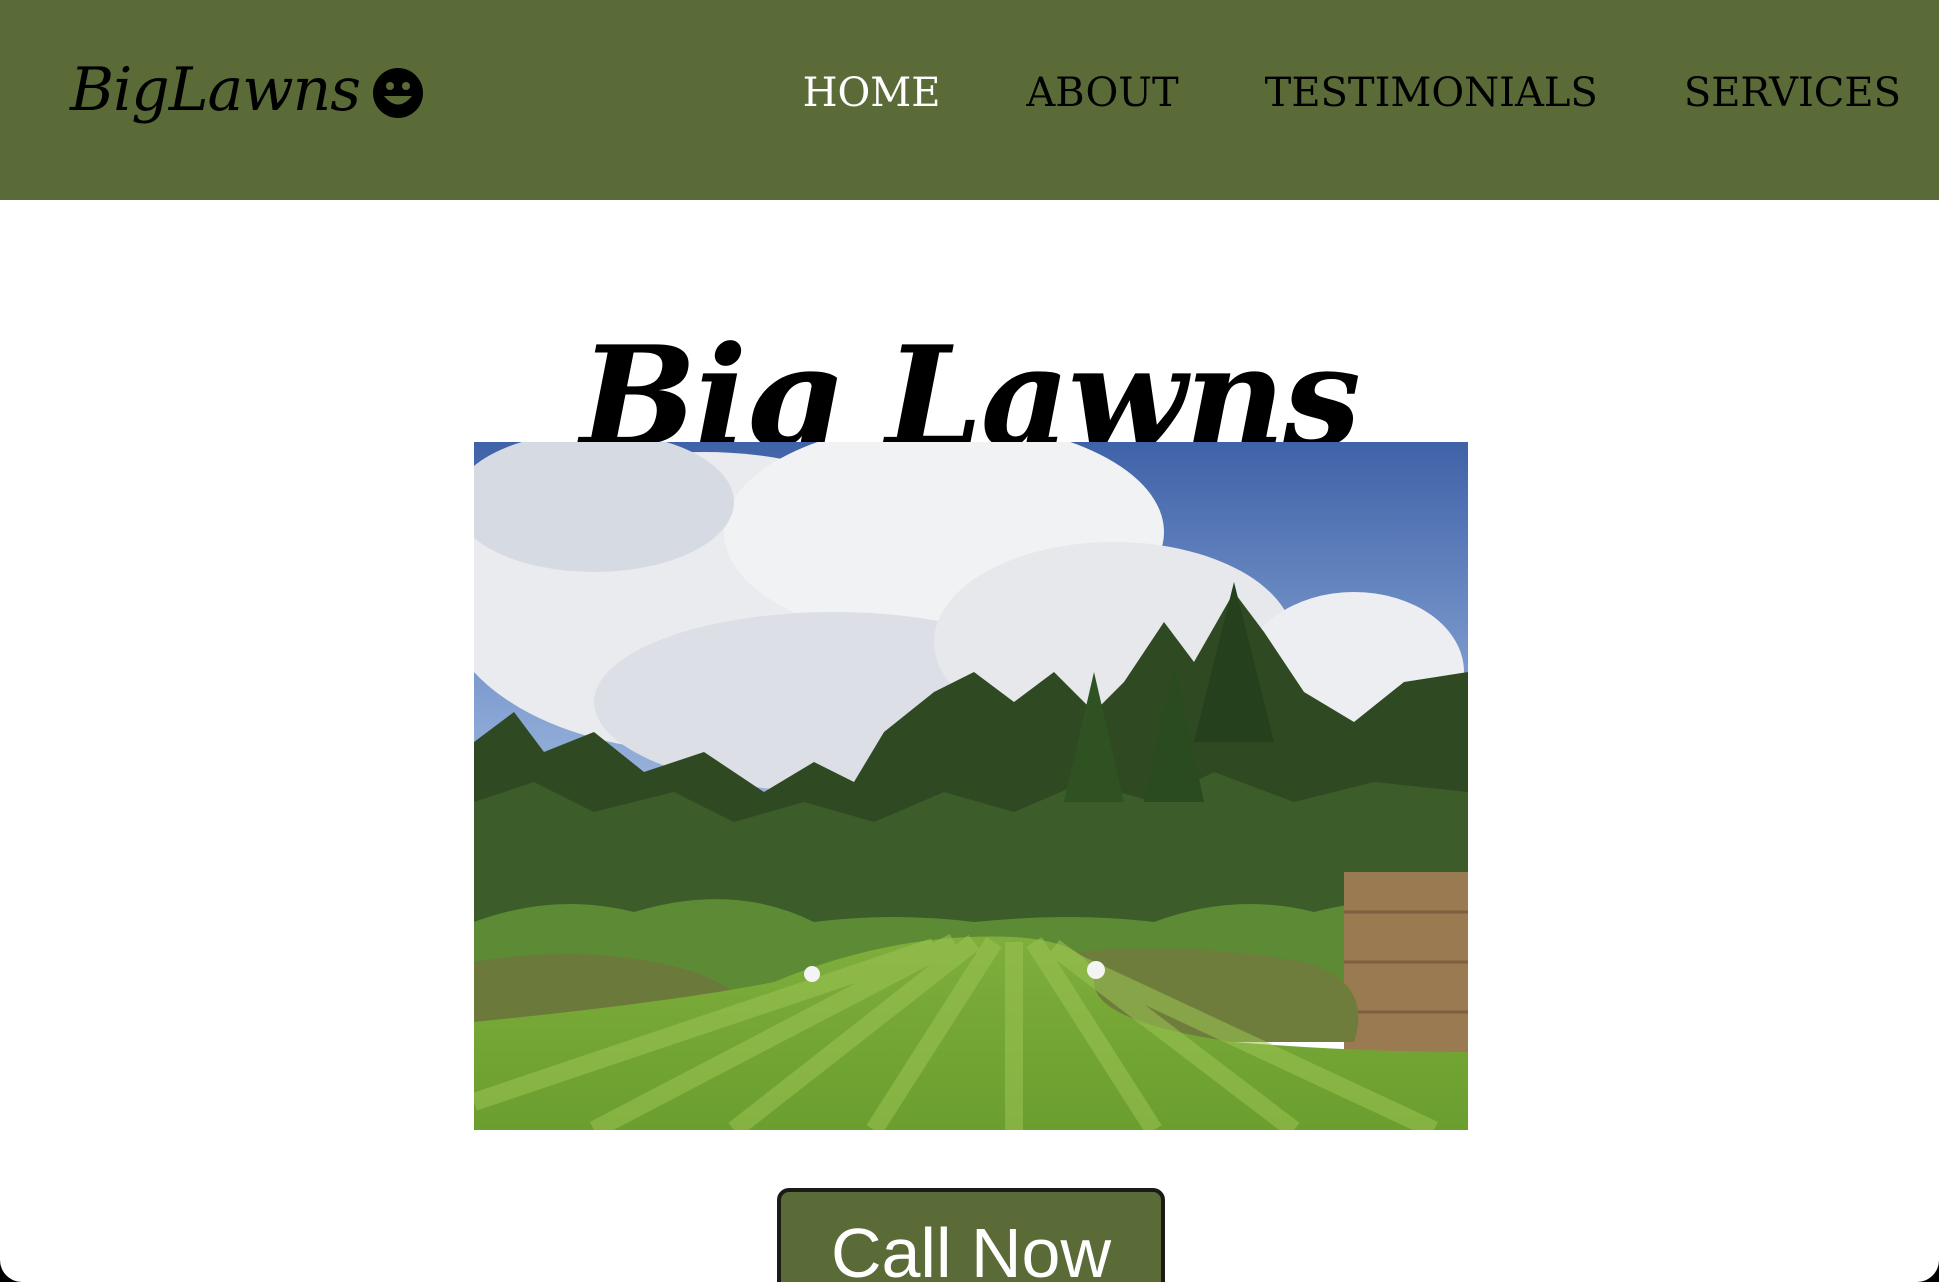 This screenshot has height=1282, width=1939. What do you see at coordinates (971, 1235) in the screenshot?
I see `call-now-button: Call Now` at bounding box center [971, 1235].